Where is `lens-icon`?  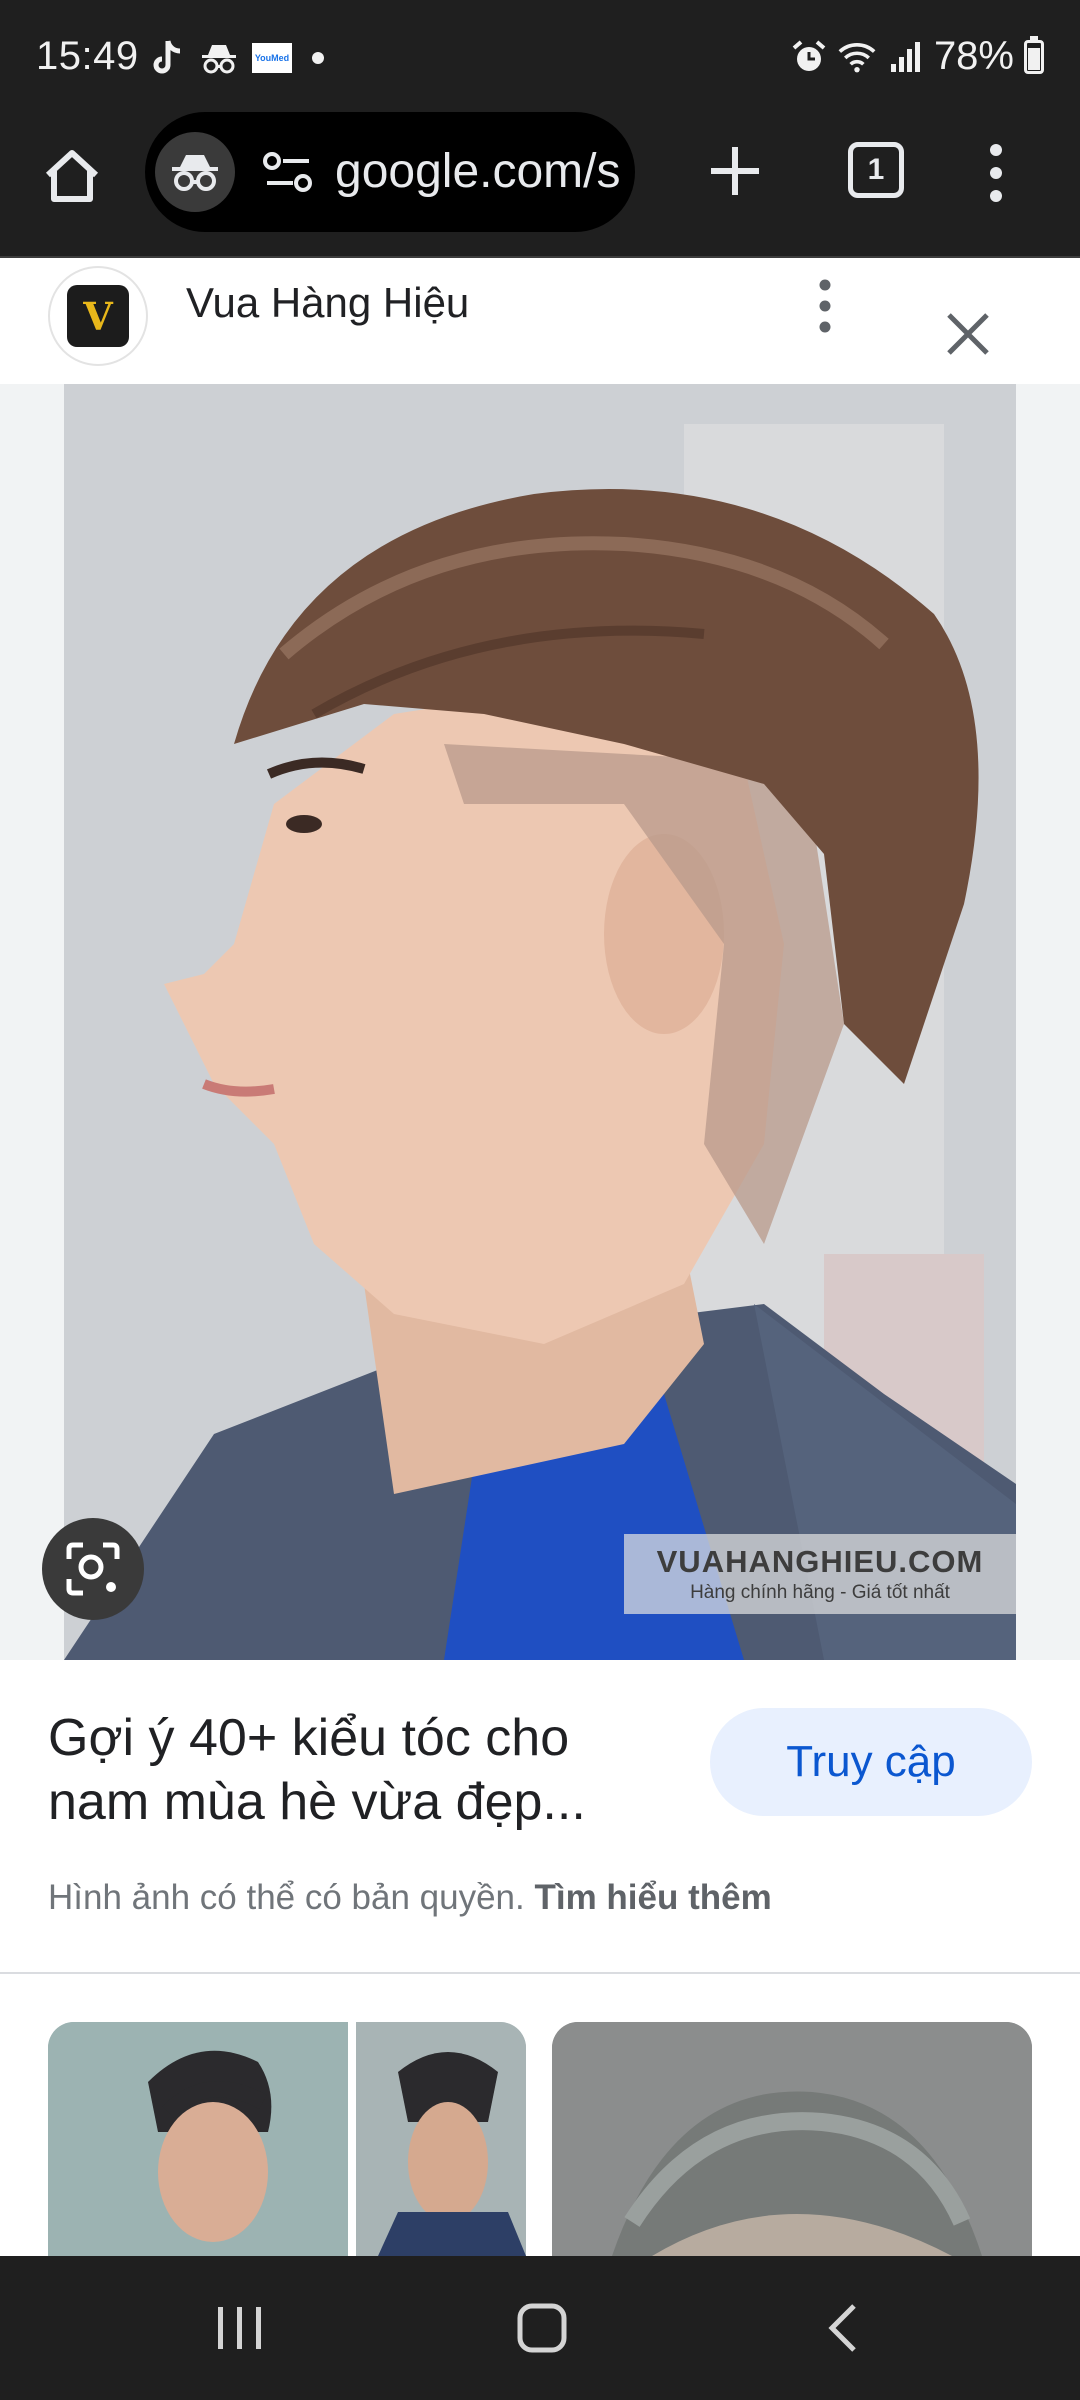 lens-icon is located at coordinates (93, 1569).